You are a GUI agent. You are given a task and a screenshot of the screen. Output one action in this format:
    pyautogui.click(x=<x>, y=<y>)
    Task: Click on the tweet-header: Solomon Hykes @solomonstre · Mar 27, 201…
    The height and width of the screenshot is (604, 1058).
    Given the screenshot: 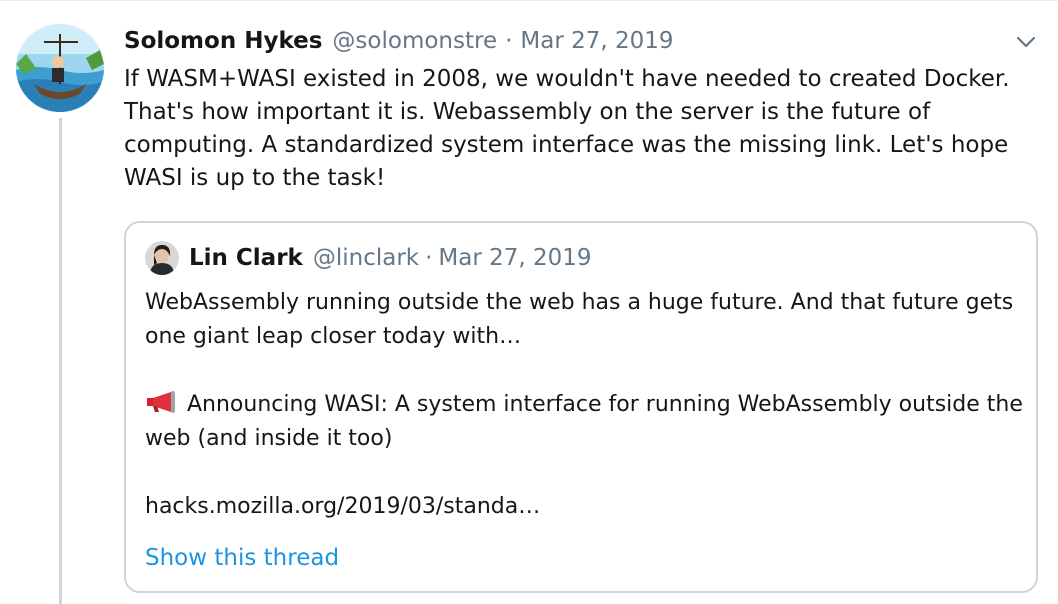 What is the action you would take?
    pyautogui.click(x=399, y=41)
    